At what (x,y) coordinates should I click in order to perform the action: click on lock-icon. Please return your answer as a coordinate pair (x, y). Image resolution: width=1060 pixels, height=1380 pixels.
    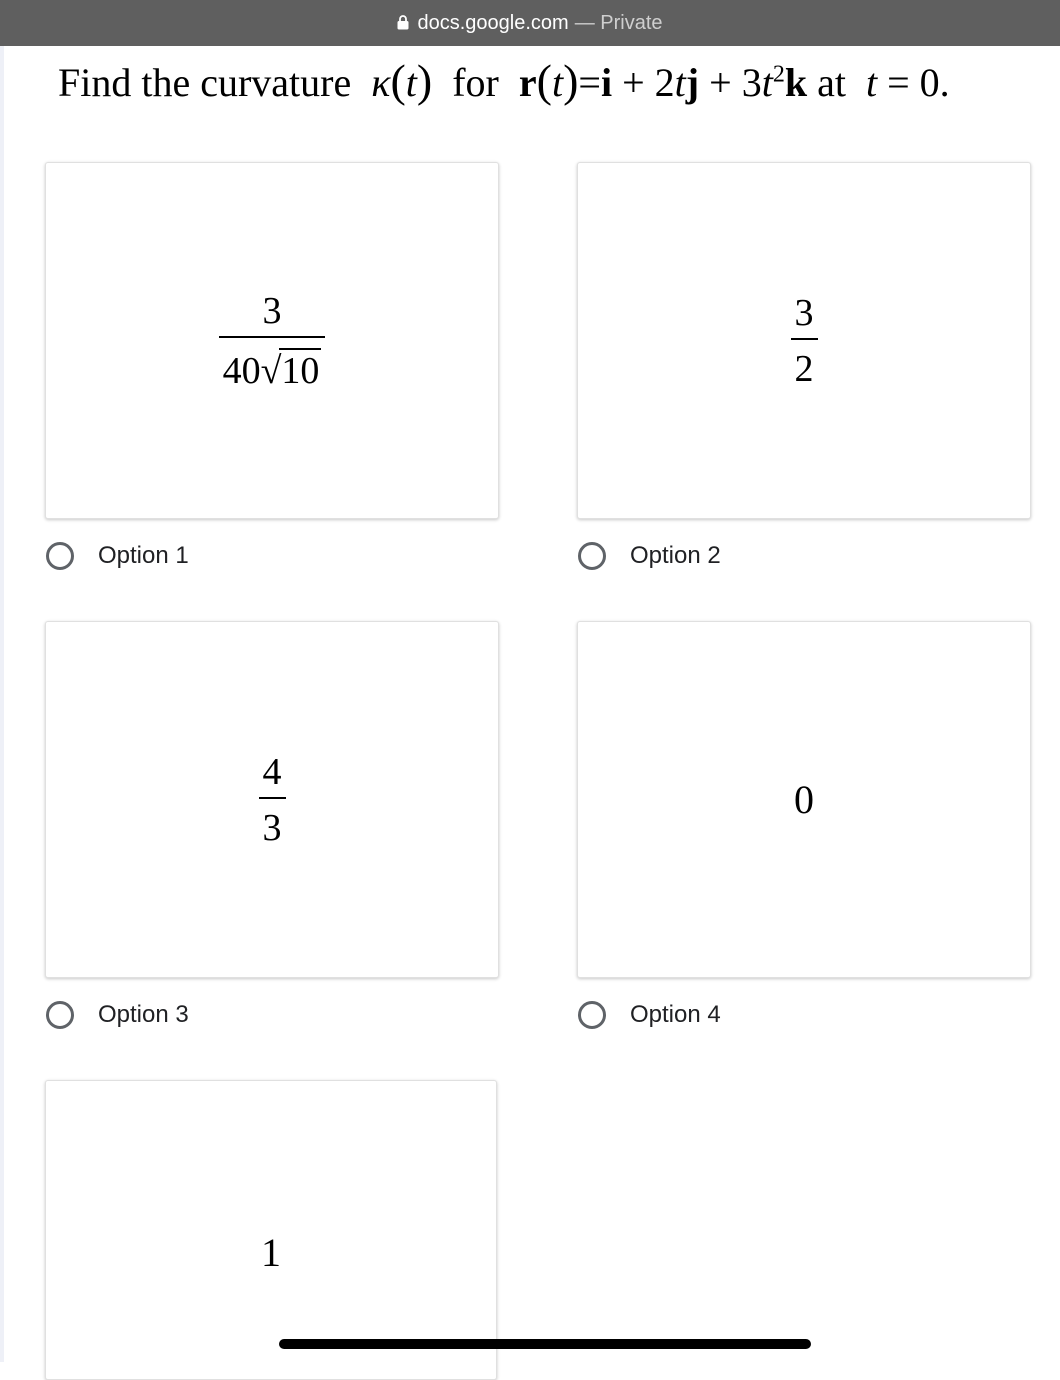
    Looking at the image, I should click on (403, 21).